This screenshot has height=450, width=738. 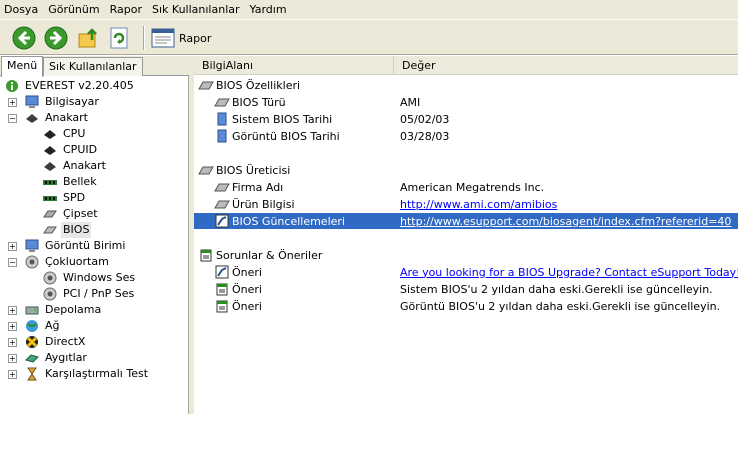 What do you see at coordinates (127, 9) in the screenshot?
I see `menu-rapor: Rapor` at bounding box center [127, 9].